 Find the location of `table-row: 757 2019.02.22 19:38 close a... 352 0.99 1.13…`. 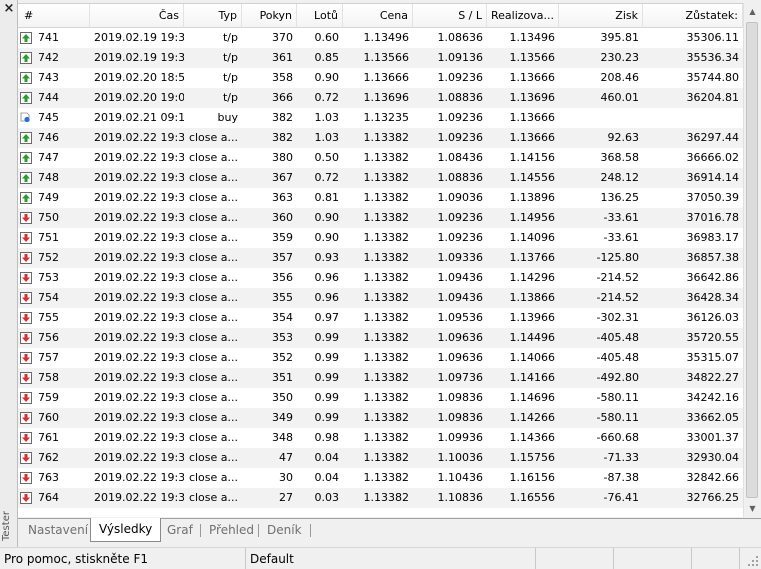

table-row: 757 2019.02.22 19:38 close a... 352 0.99 1.13… is located at coordinates (380, 358).